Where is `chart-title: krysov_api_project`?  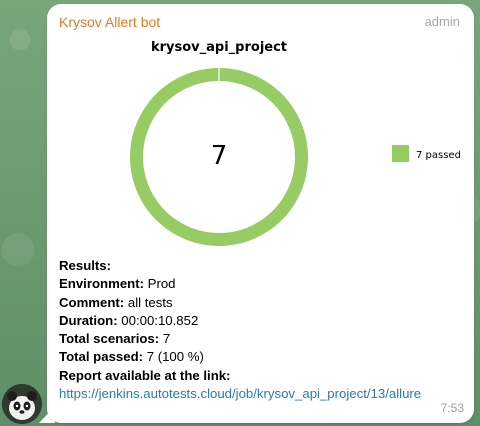 chart-title: krysov_api_project is located at coordinates (219, 47).